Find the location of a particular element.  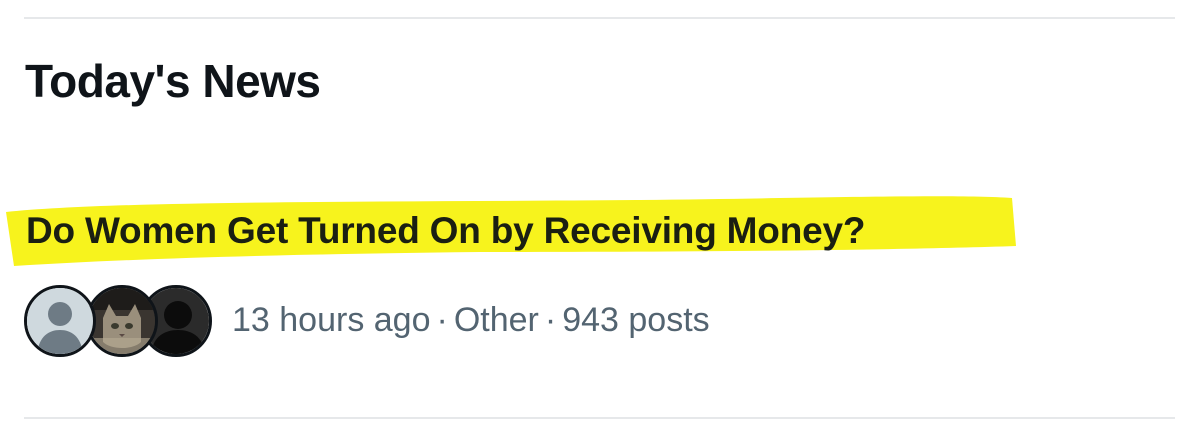

section-title: Today's News is located at coordinates (173, 81).